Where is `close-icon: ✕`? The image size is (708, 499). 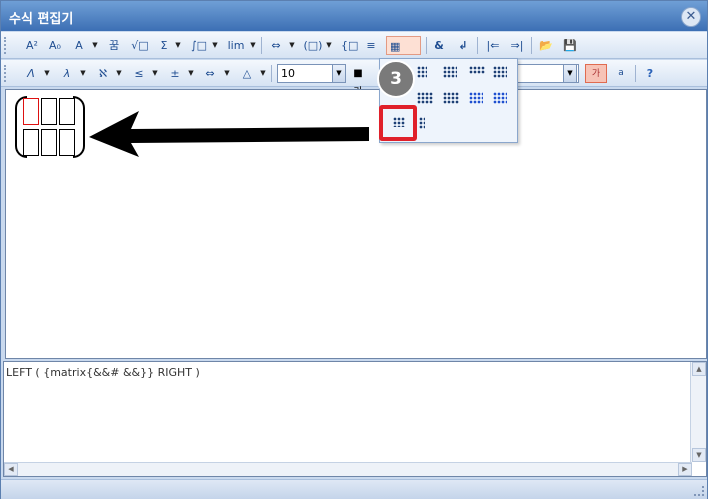 close-icon: ✕ is located at coordinates (691, 17).